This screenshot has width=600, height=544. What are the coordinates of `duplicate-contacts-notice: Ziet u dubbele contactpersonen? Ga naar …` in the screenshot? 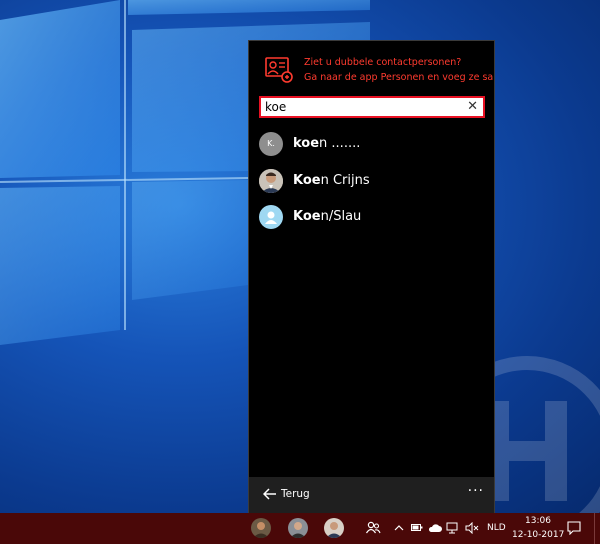 It's located at (379, 72).